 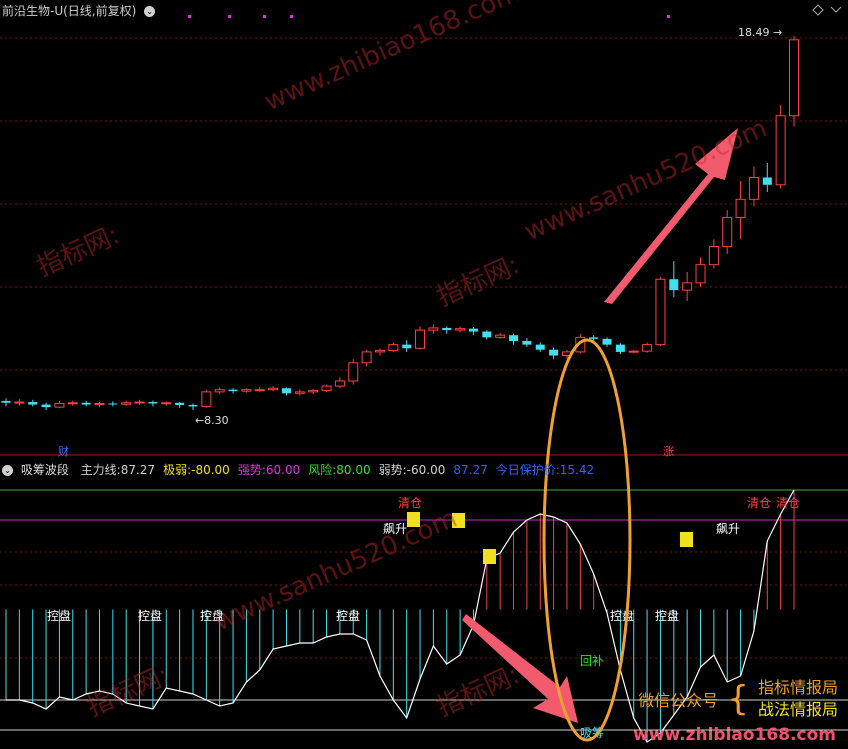 What do you see at coordinates (836, 9) in the screenshot?
I see `chevron-down-icon` at bounding box center [836, 9].